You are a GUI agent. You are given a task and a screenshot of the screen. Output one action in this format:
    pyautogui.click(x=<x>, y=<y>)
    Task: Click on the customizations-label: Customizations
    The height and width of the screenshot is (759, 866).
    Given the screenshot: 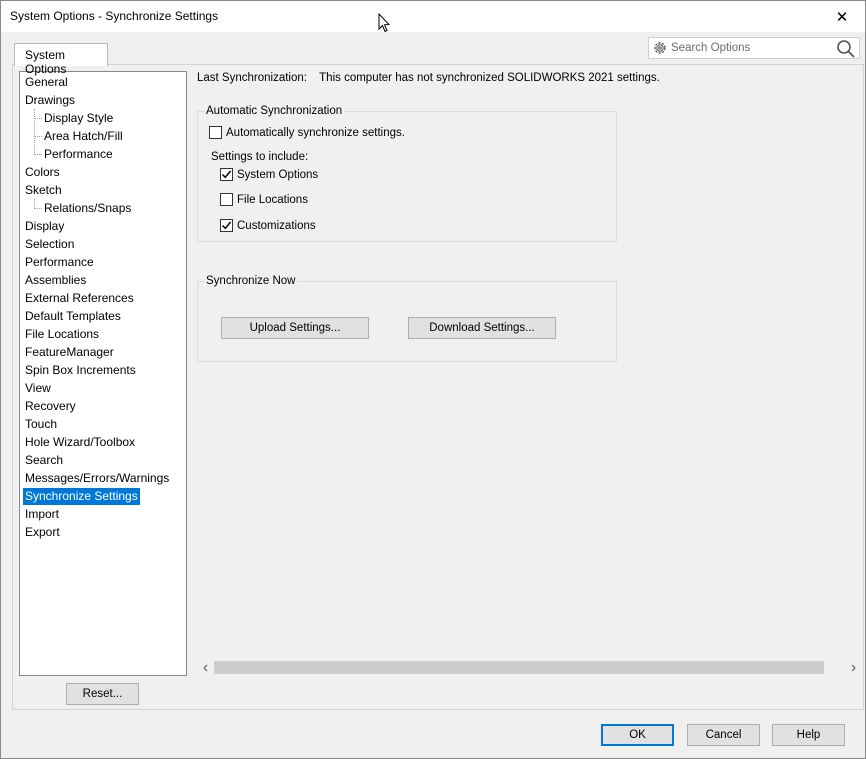 What is the action you would take?
    pyautogui.click(x=276, y=225)
    